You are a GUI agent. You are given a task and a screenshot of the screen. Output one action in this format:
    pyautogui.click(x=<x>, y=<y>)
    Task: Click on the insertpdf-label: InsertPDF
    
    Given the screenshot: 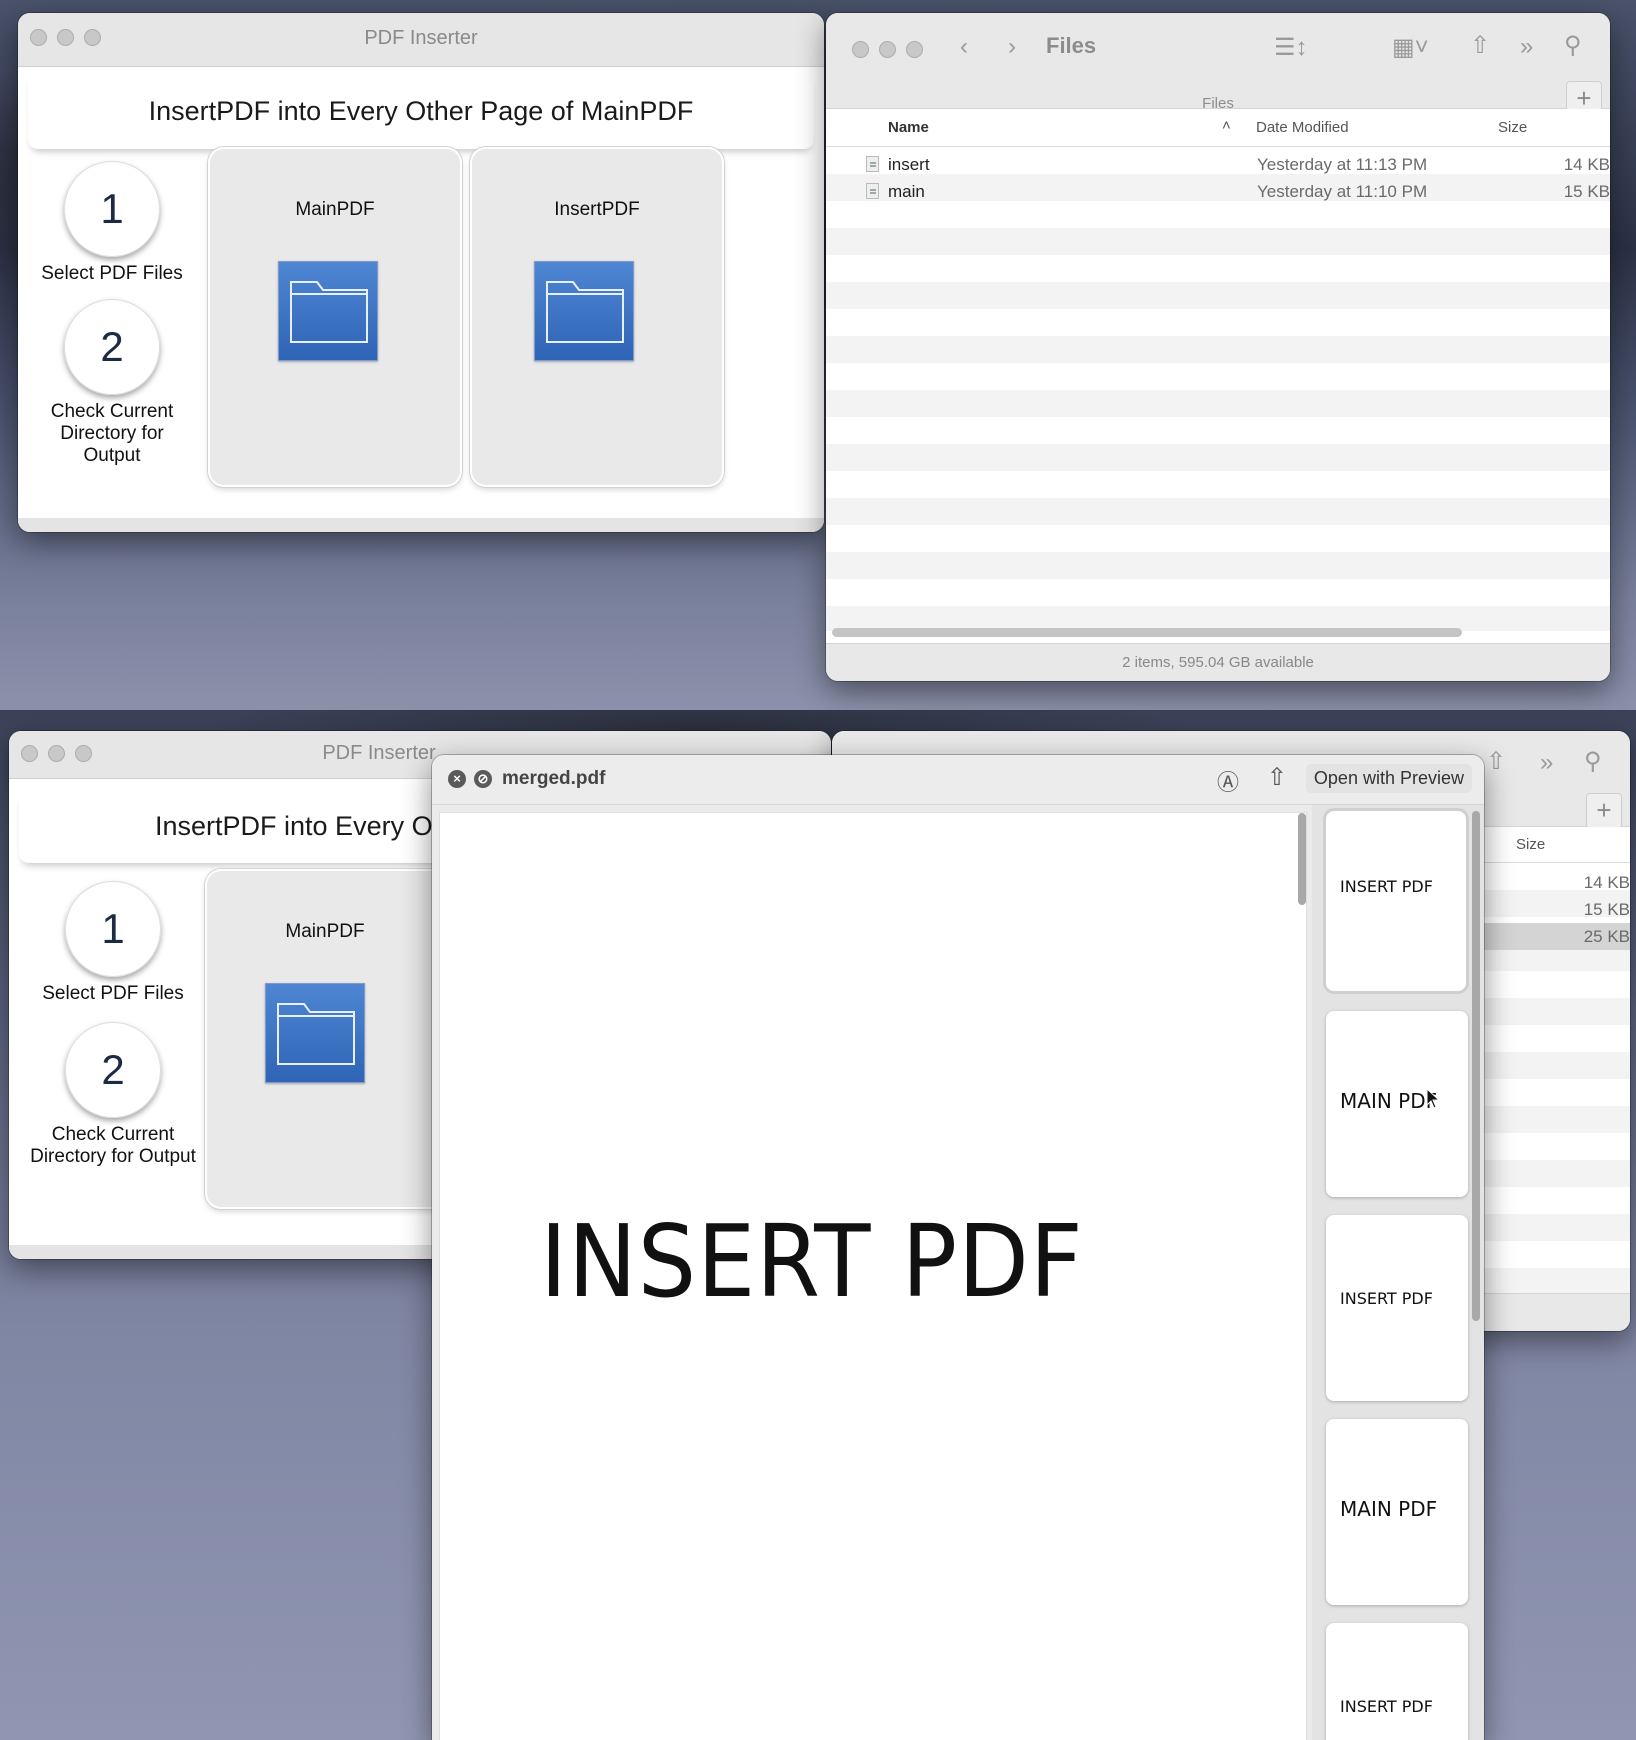 What is the action you would take?
    pyautogui.click(x=597, y=209)
    